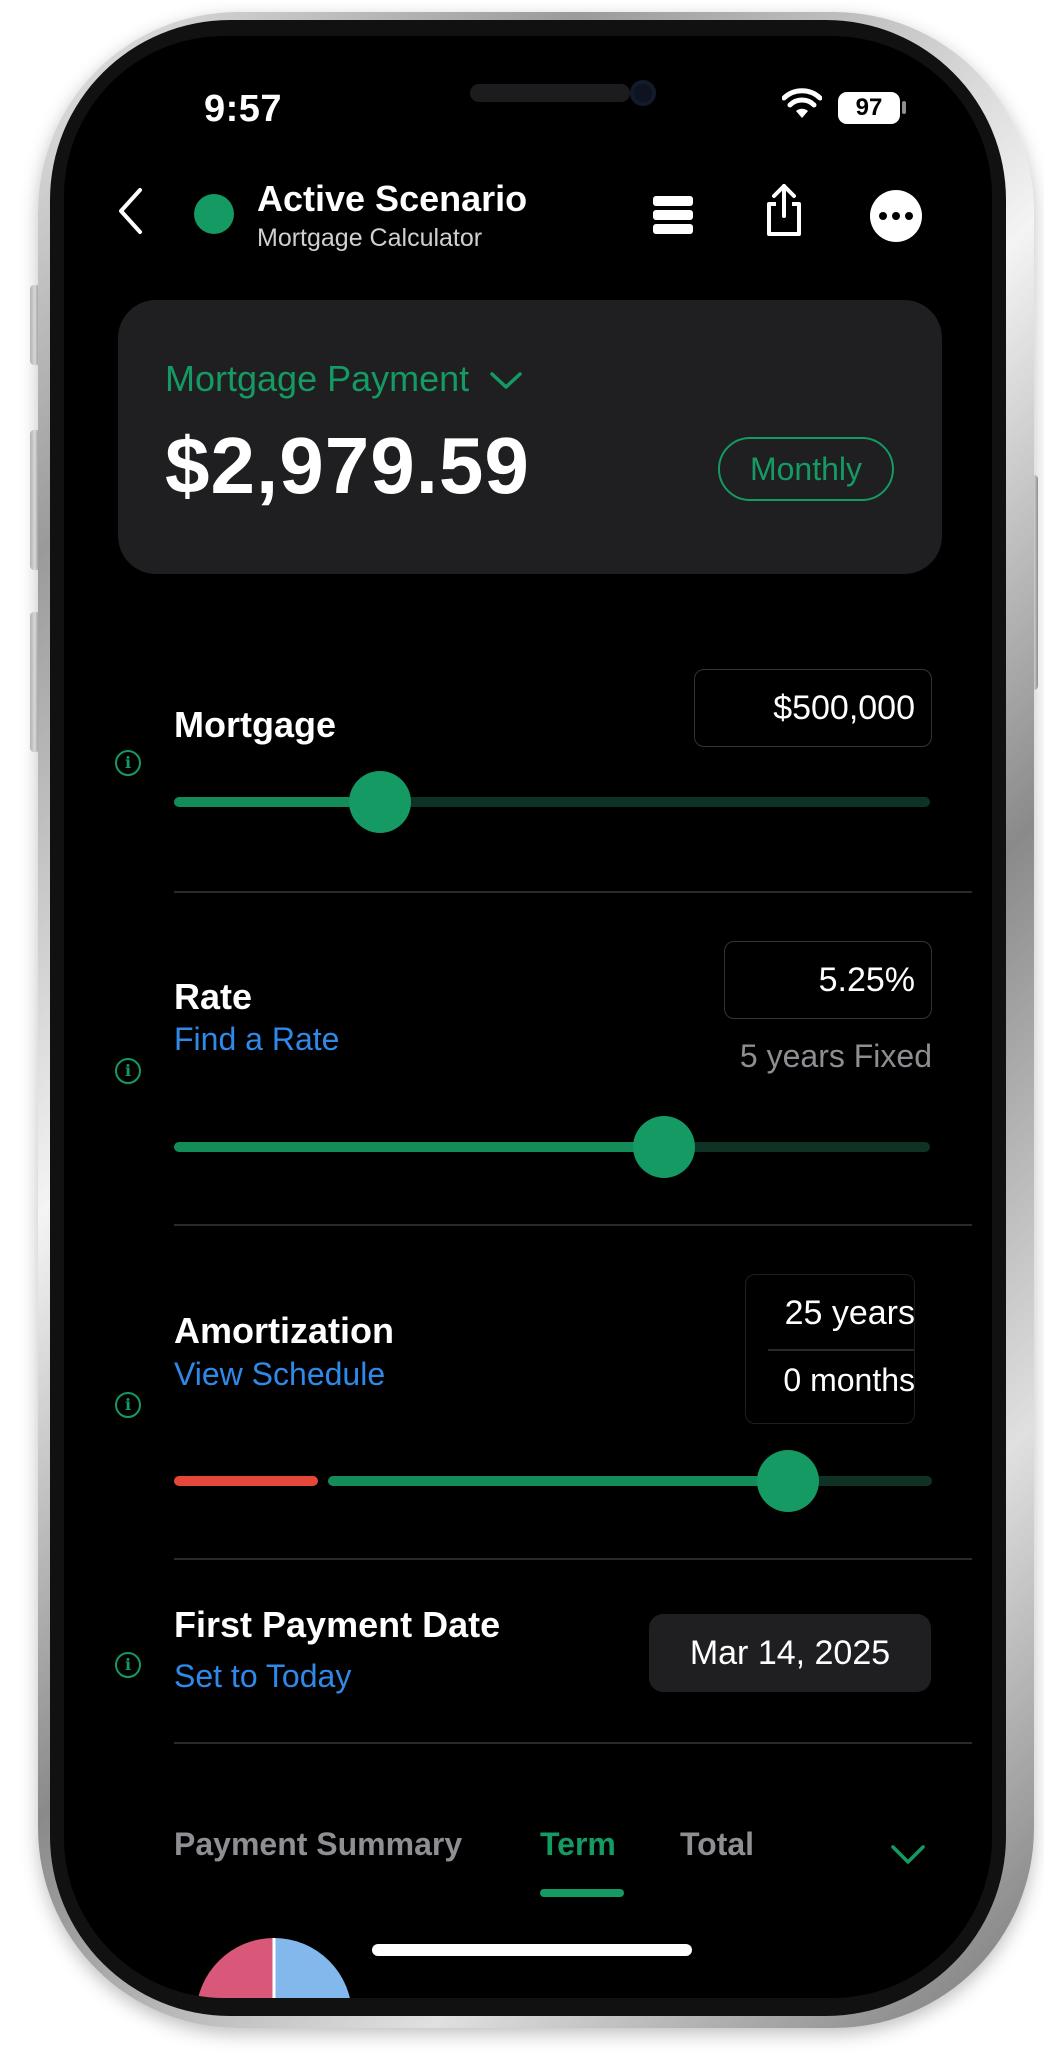 Image resolution: width=1044 pixels, height=2054 pixels. I want to click on rate-term: 5 years Fixed, so click(836, 1056).